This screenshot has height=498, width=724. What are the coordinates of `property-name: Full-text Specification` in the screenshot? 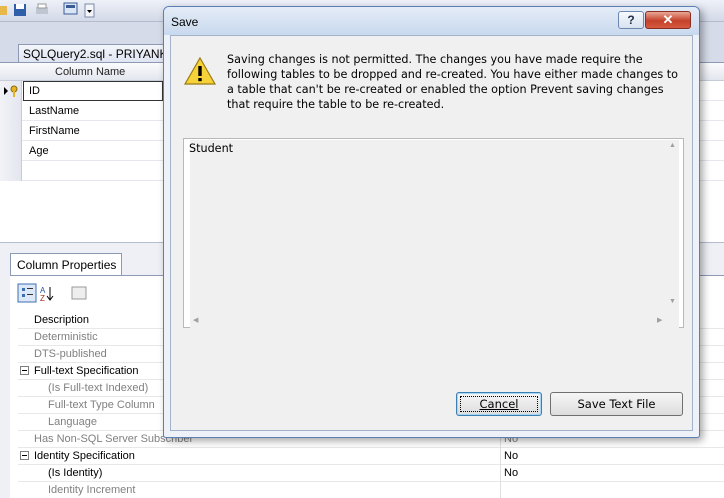 It's located at (86, 371).